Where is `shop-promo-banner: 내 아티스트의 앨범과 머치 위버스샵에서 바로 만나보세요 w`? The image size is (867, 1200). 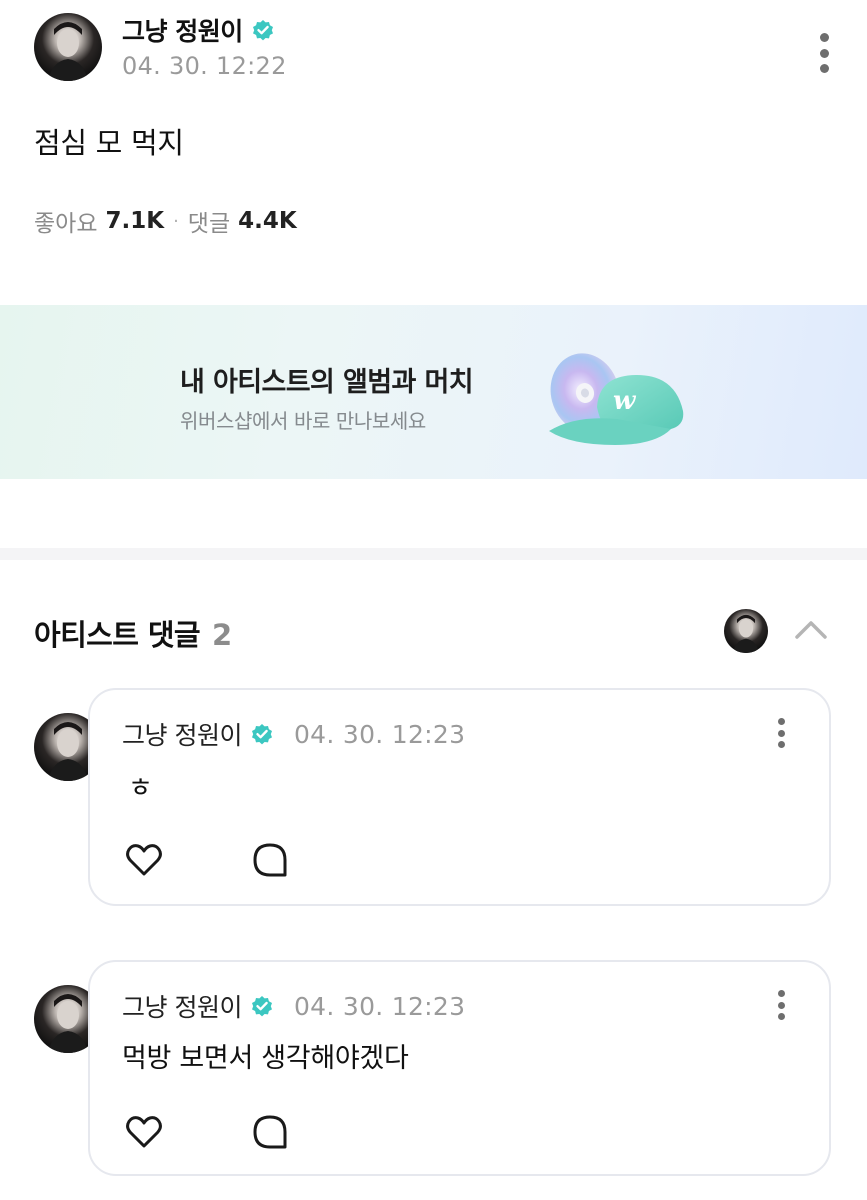 shop-promo-banner: 내 아티스트의 앨범과 머치 위버스샵에서 바로 만나보세요 w is located at coordinates (433, 392).